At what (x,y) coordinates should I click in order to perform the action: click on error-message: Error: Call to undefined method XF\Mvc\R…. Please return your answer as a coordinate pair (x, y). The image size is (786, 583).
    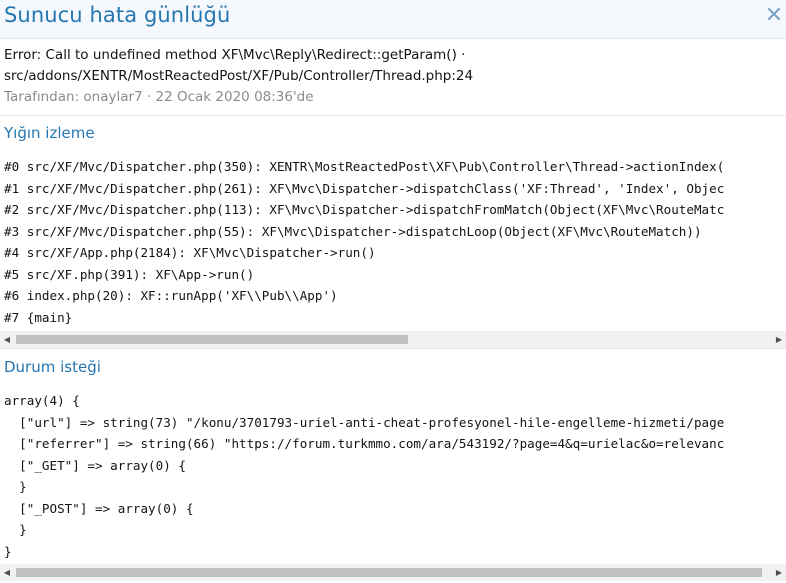
    Looking at the image, I should click on (235, 55).